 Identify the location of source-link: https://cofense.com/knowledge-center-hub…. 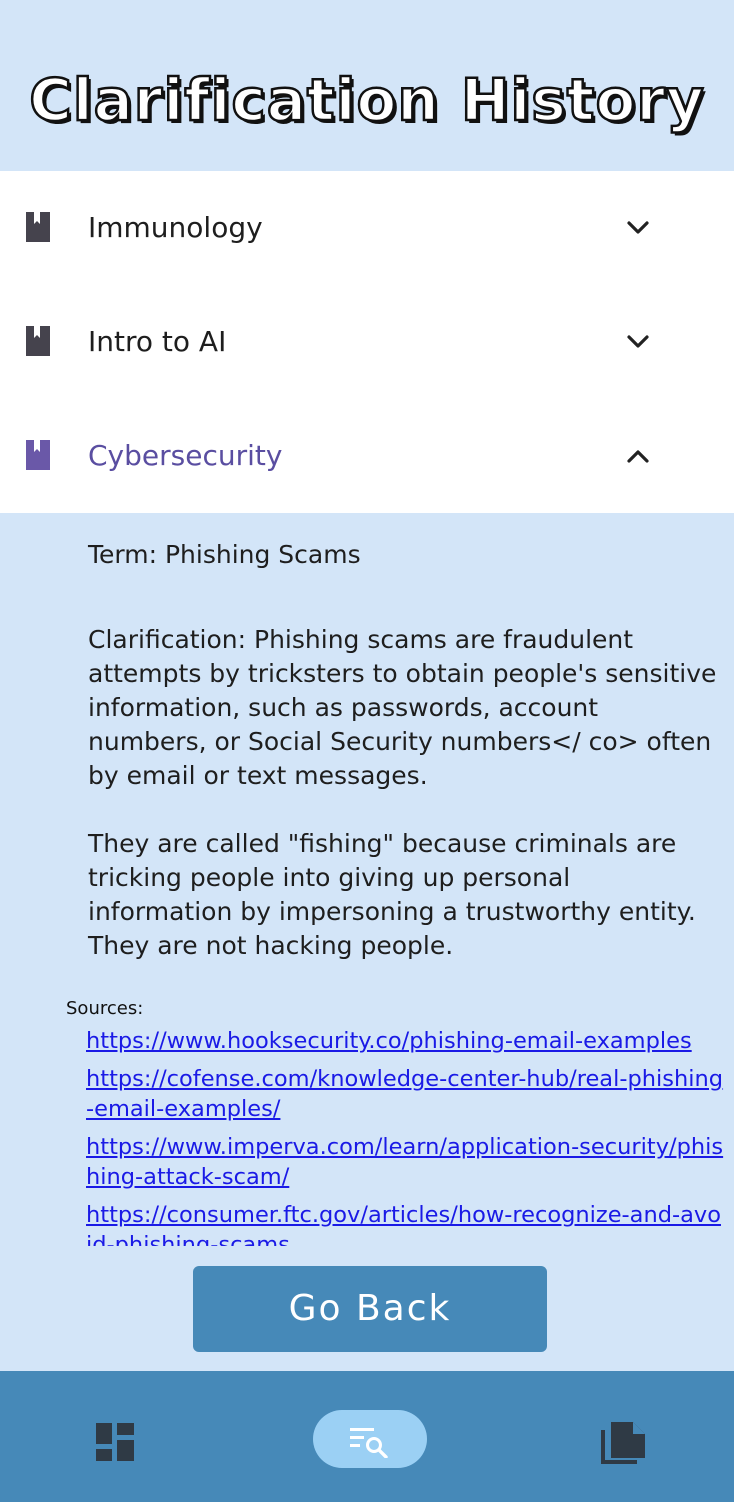
(406, 1094).